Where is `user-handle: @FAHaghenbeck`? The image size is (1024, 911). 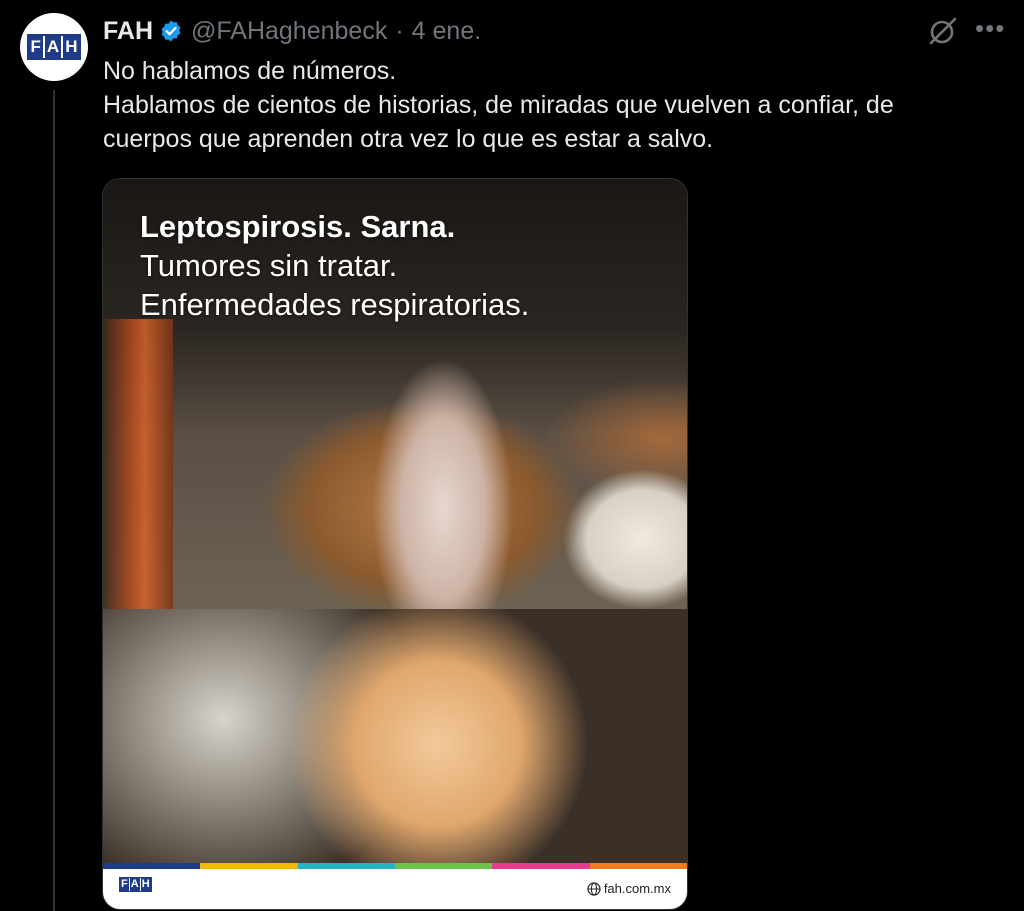 user-handle: @FAHaghenbeck is located at coordinates (289, 31).